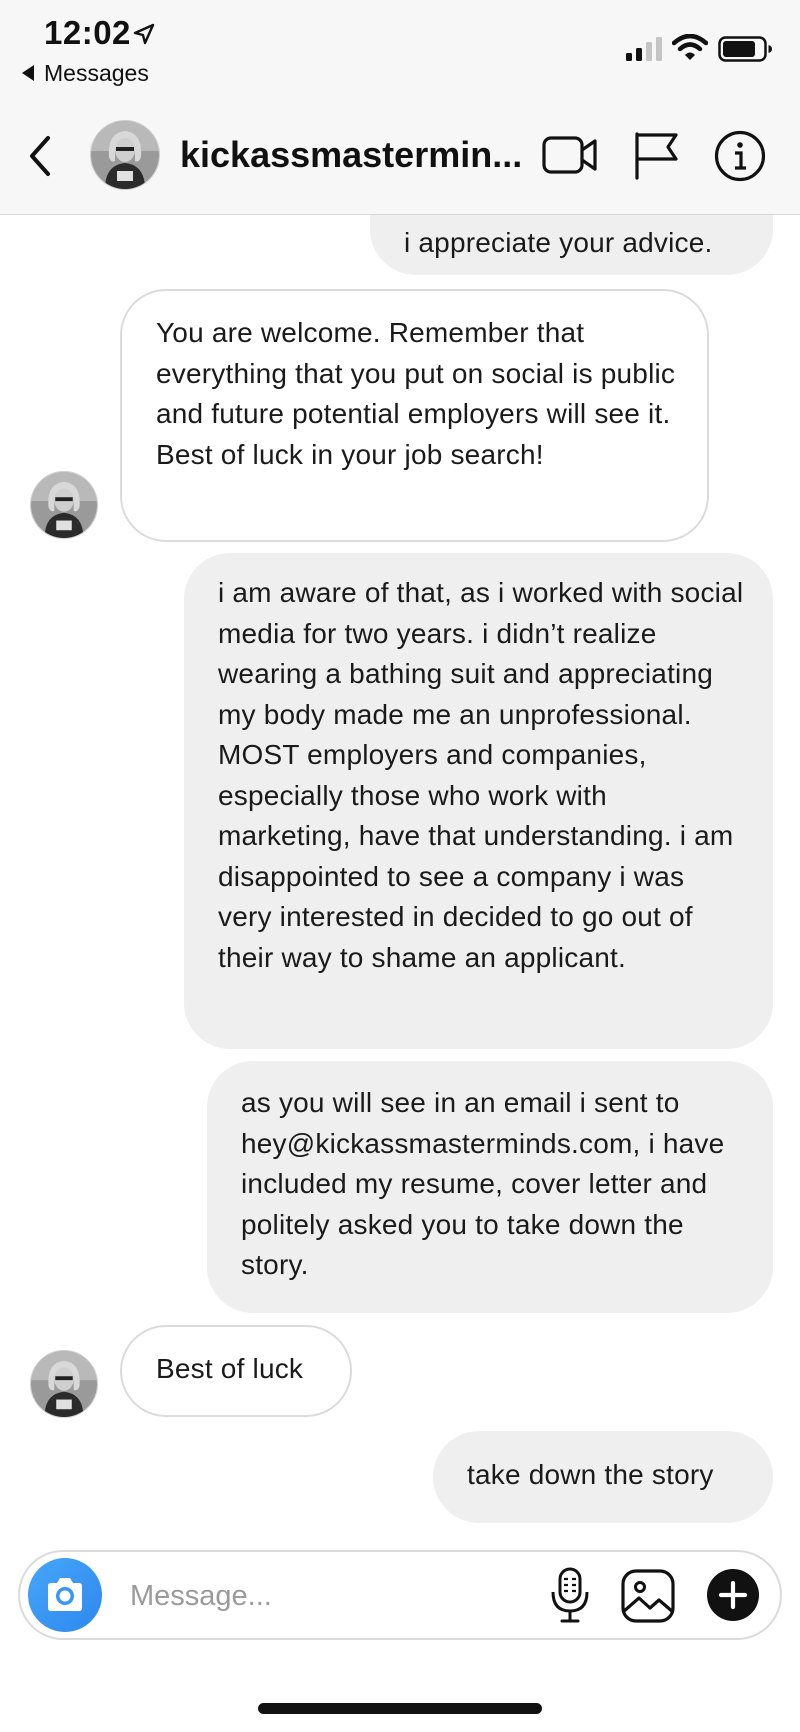  I want to click on back-app-label: Messages, so click(96, 72).